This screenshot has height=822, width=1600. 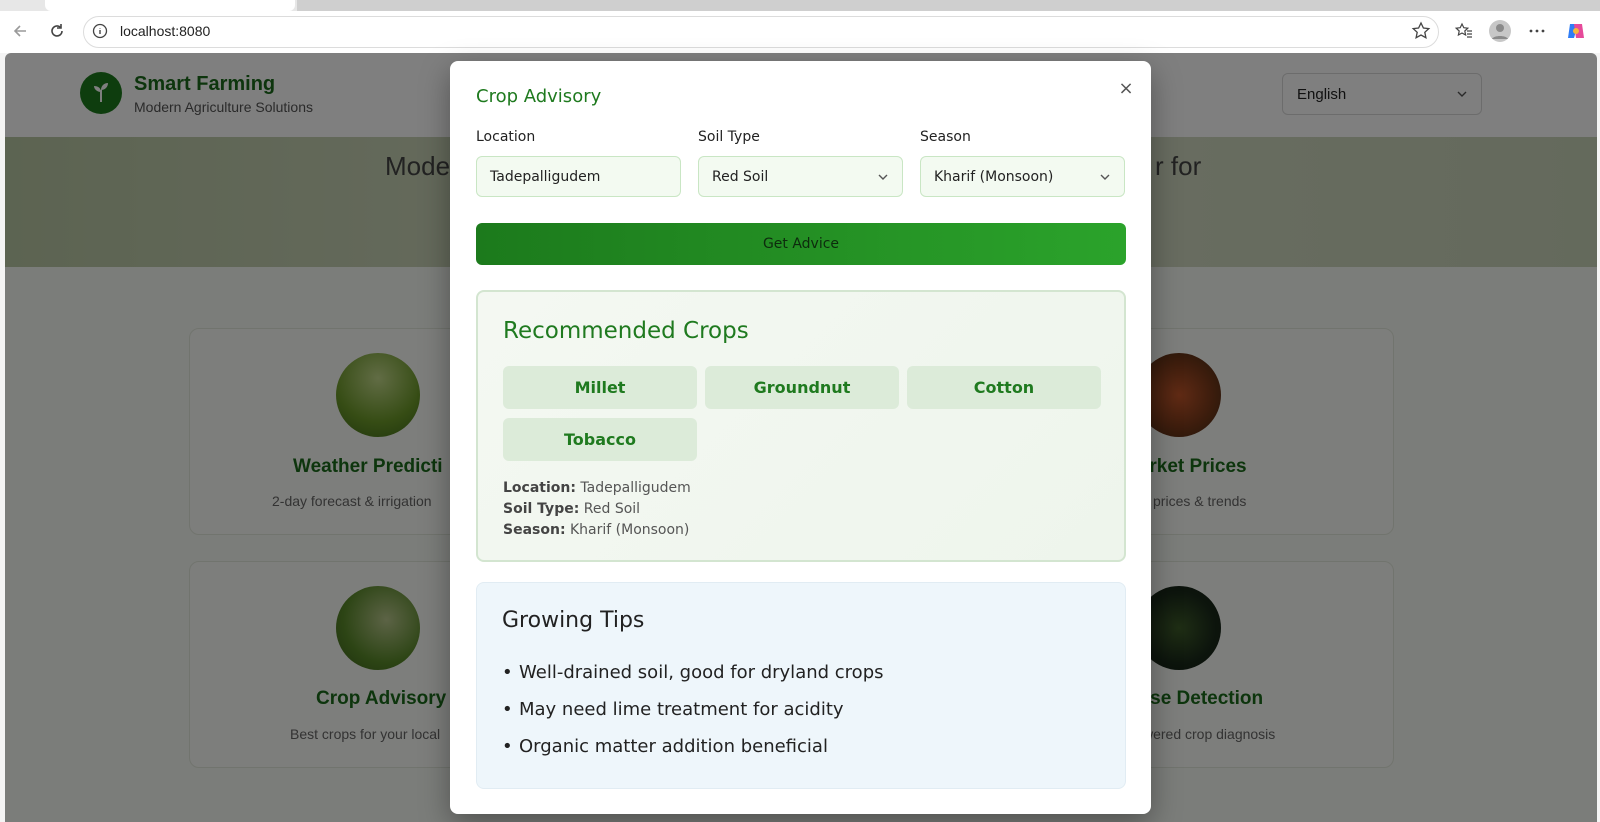 I want to click on copilot-icon, so click(x=1576, y=31).